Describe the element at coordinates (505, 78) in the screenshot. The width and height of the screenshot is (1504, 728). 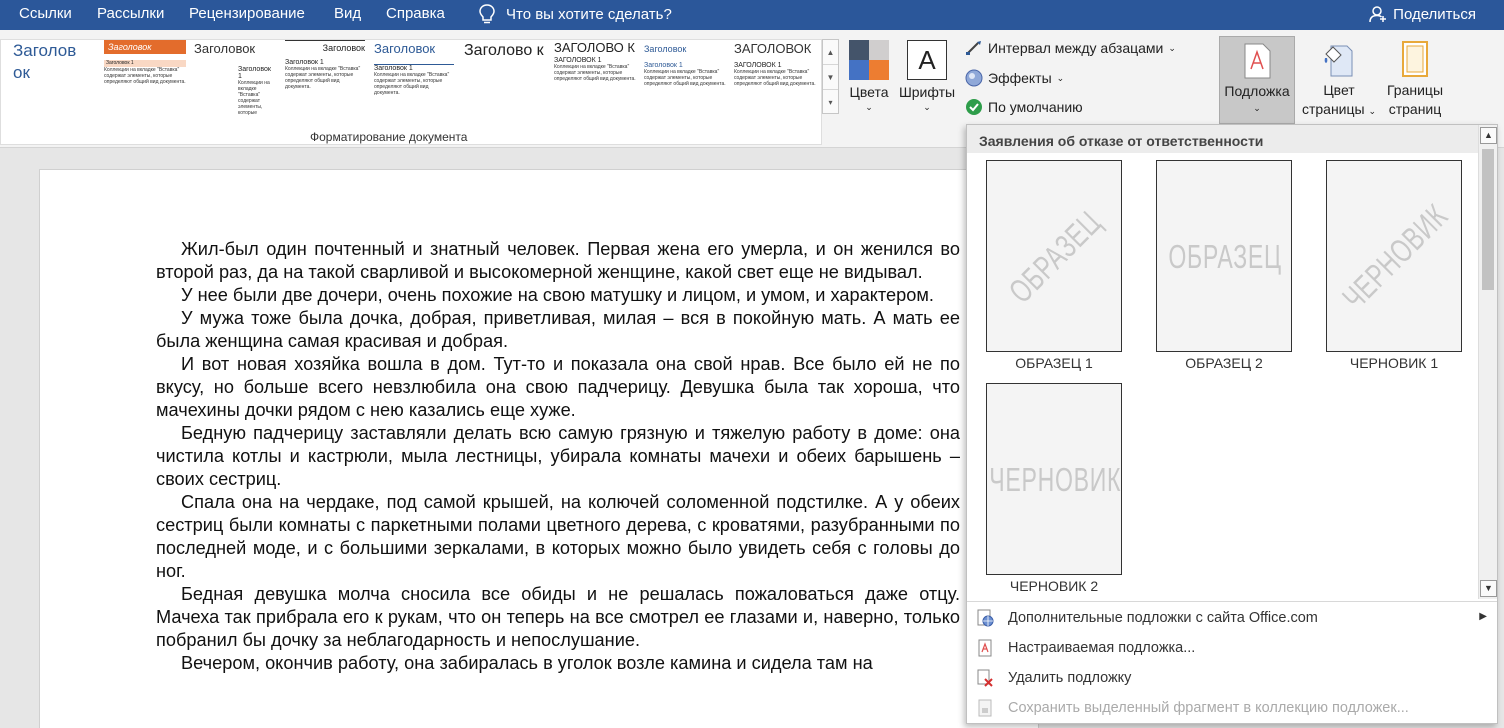
I see `style-item: Заголово к` at that location.